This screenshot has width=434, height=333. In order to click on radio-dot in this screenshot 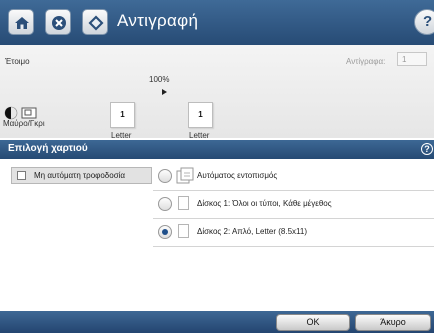, I will do `click(165, 232)`.